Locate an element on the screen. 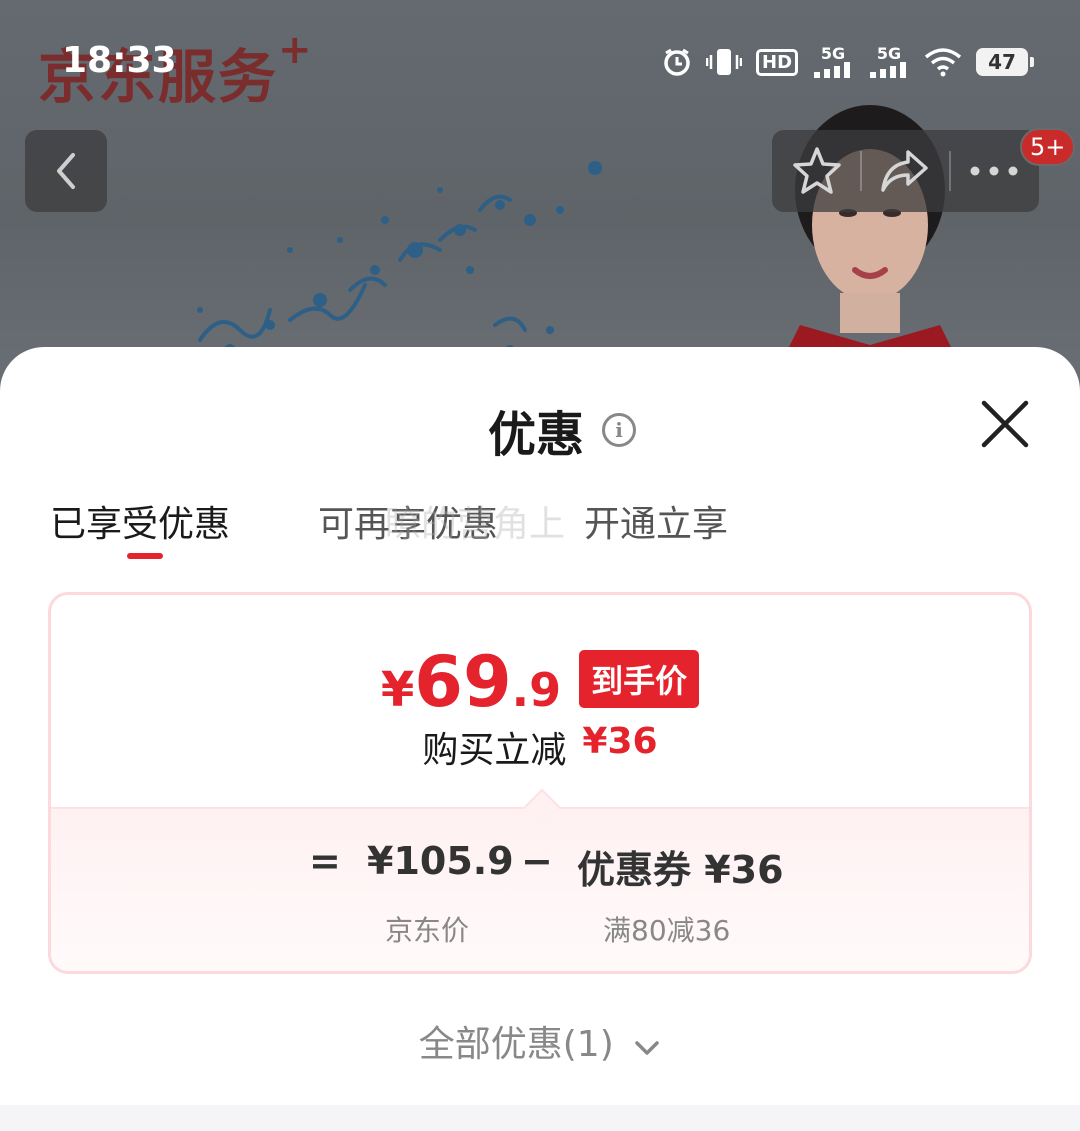 The image size is (1080, 1131). brand-plus: + is located at coordinates (296, 49).